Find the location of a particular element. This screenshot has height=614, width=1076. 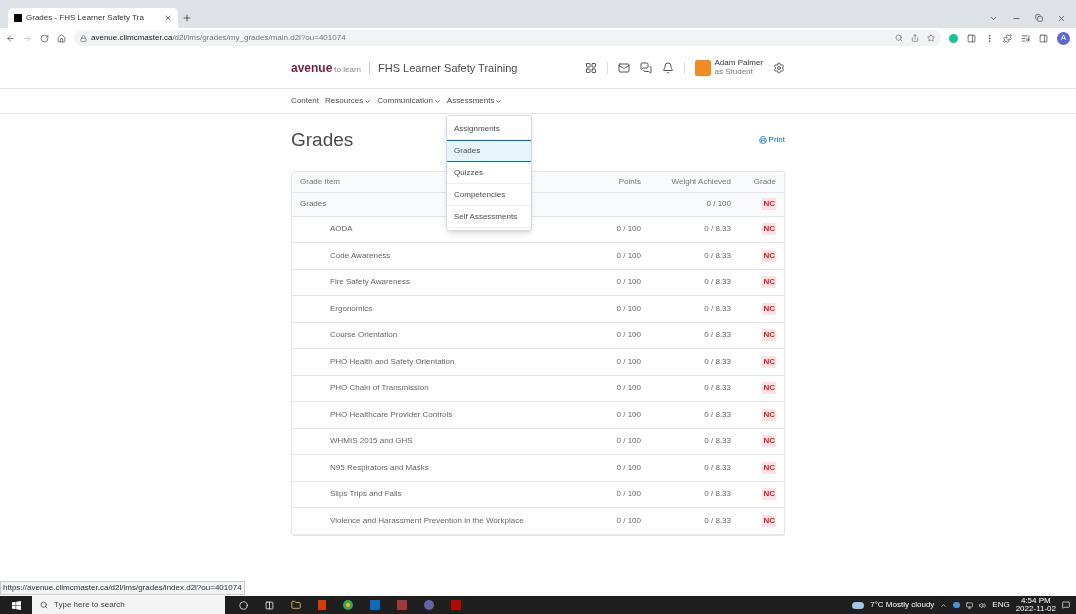

user-avatar is located at coordinates (702, 68).